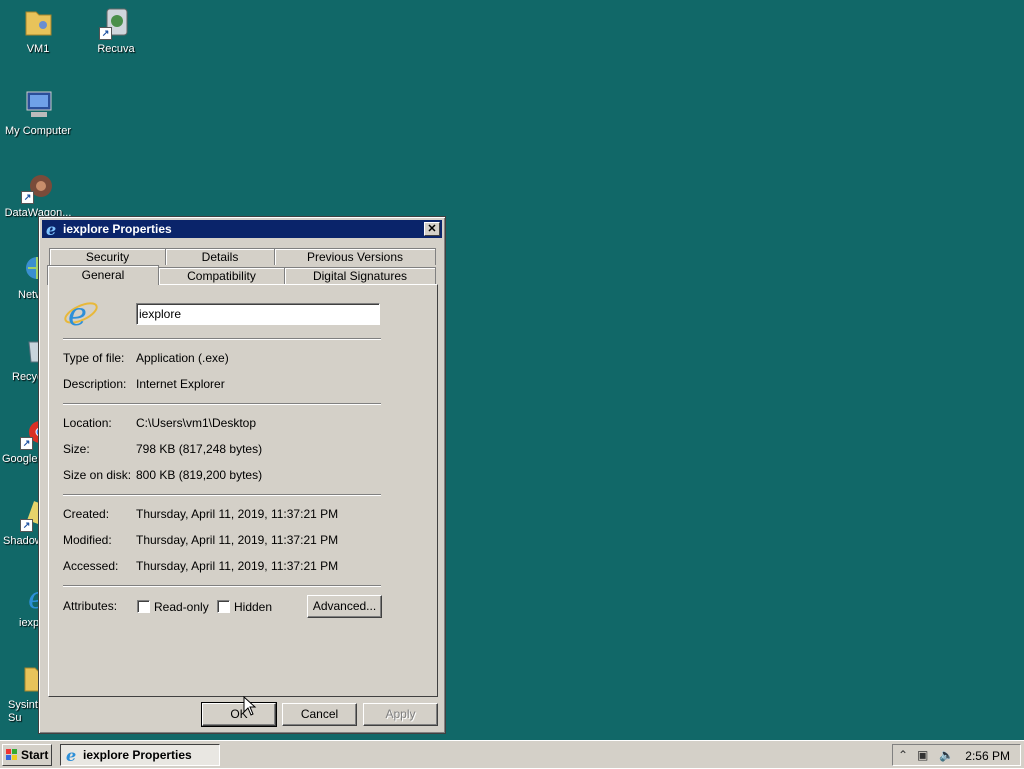  Describe the element at coordinates (253, 607) in the screenshot. I see `hidden-label: Hidden` at that location.